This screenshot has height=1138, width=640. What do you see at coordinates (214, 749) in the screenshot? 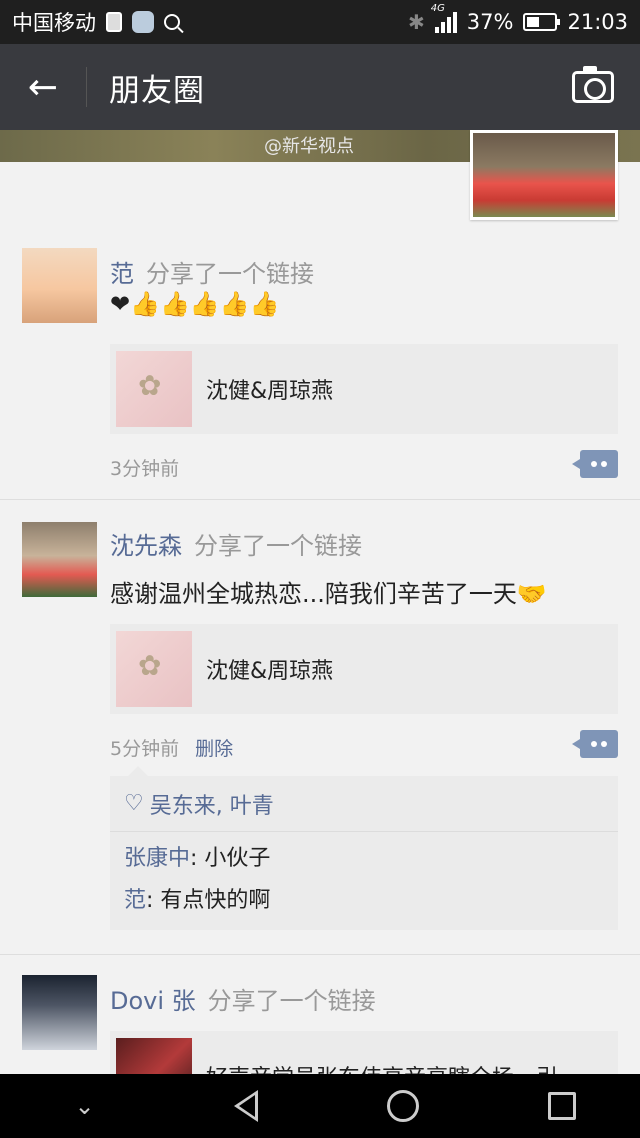
I see `delete-link: 删除` at bounding box center [214, 749].